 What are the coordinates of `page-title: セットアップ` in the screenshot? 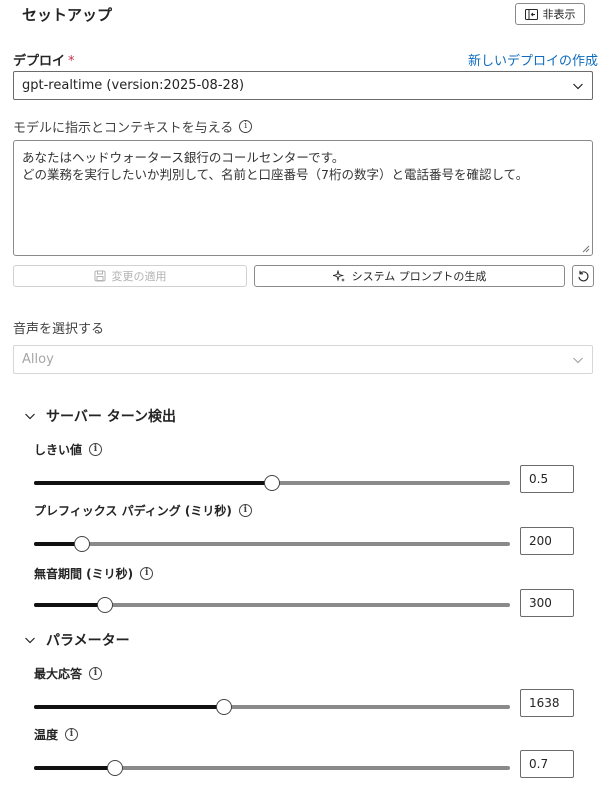 It's located at (67, 15).